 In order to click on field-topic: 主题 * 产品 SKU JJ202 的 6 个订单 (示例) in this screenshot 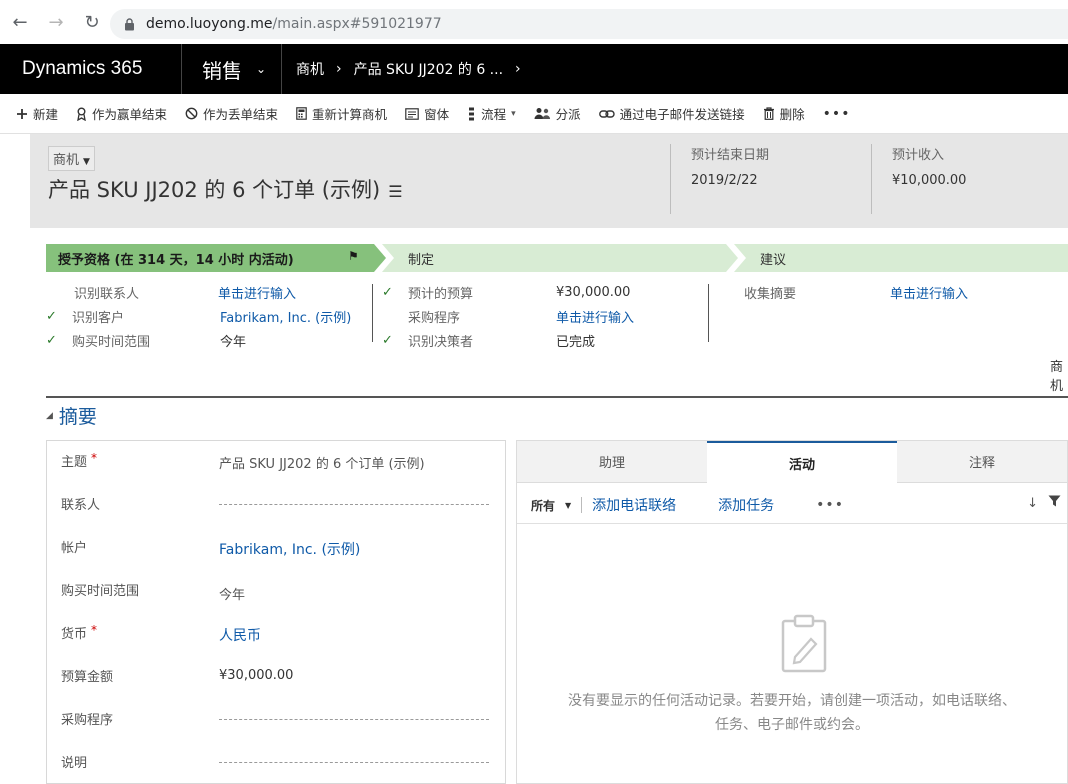, I will do `click(277, 462)`.